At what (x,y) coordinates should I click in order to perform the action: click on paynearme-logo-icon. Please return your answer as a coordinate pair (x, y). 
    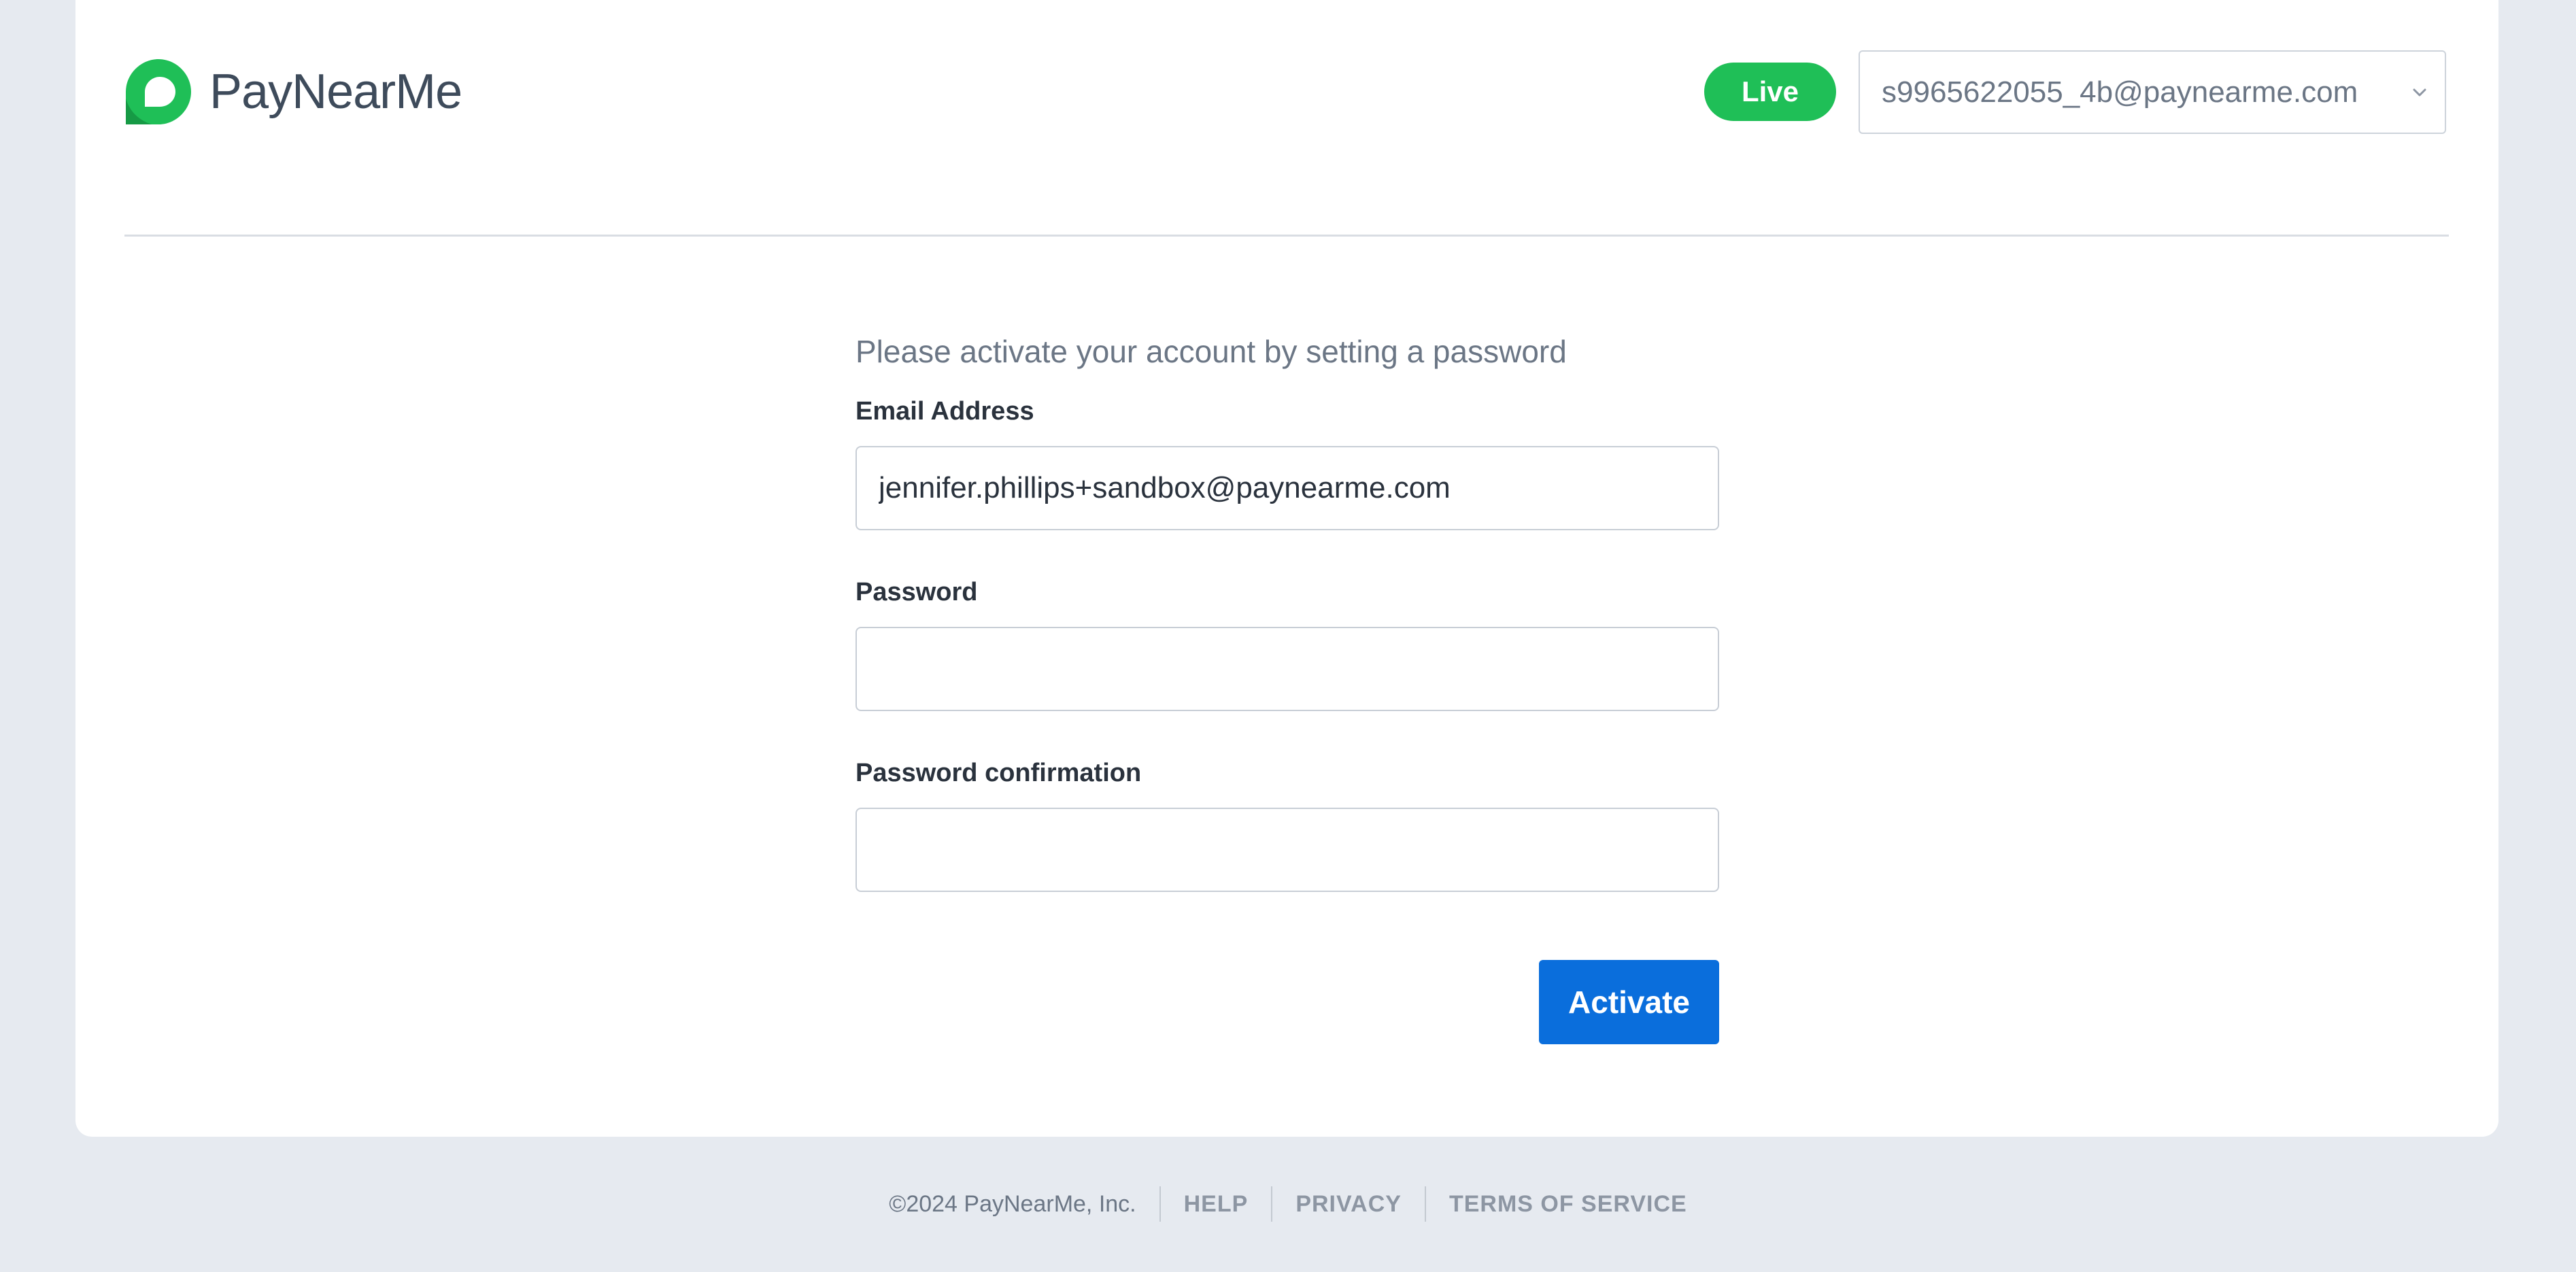
    Looking at the image, I should click on (158, 91).